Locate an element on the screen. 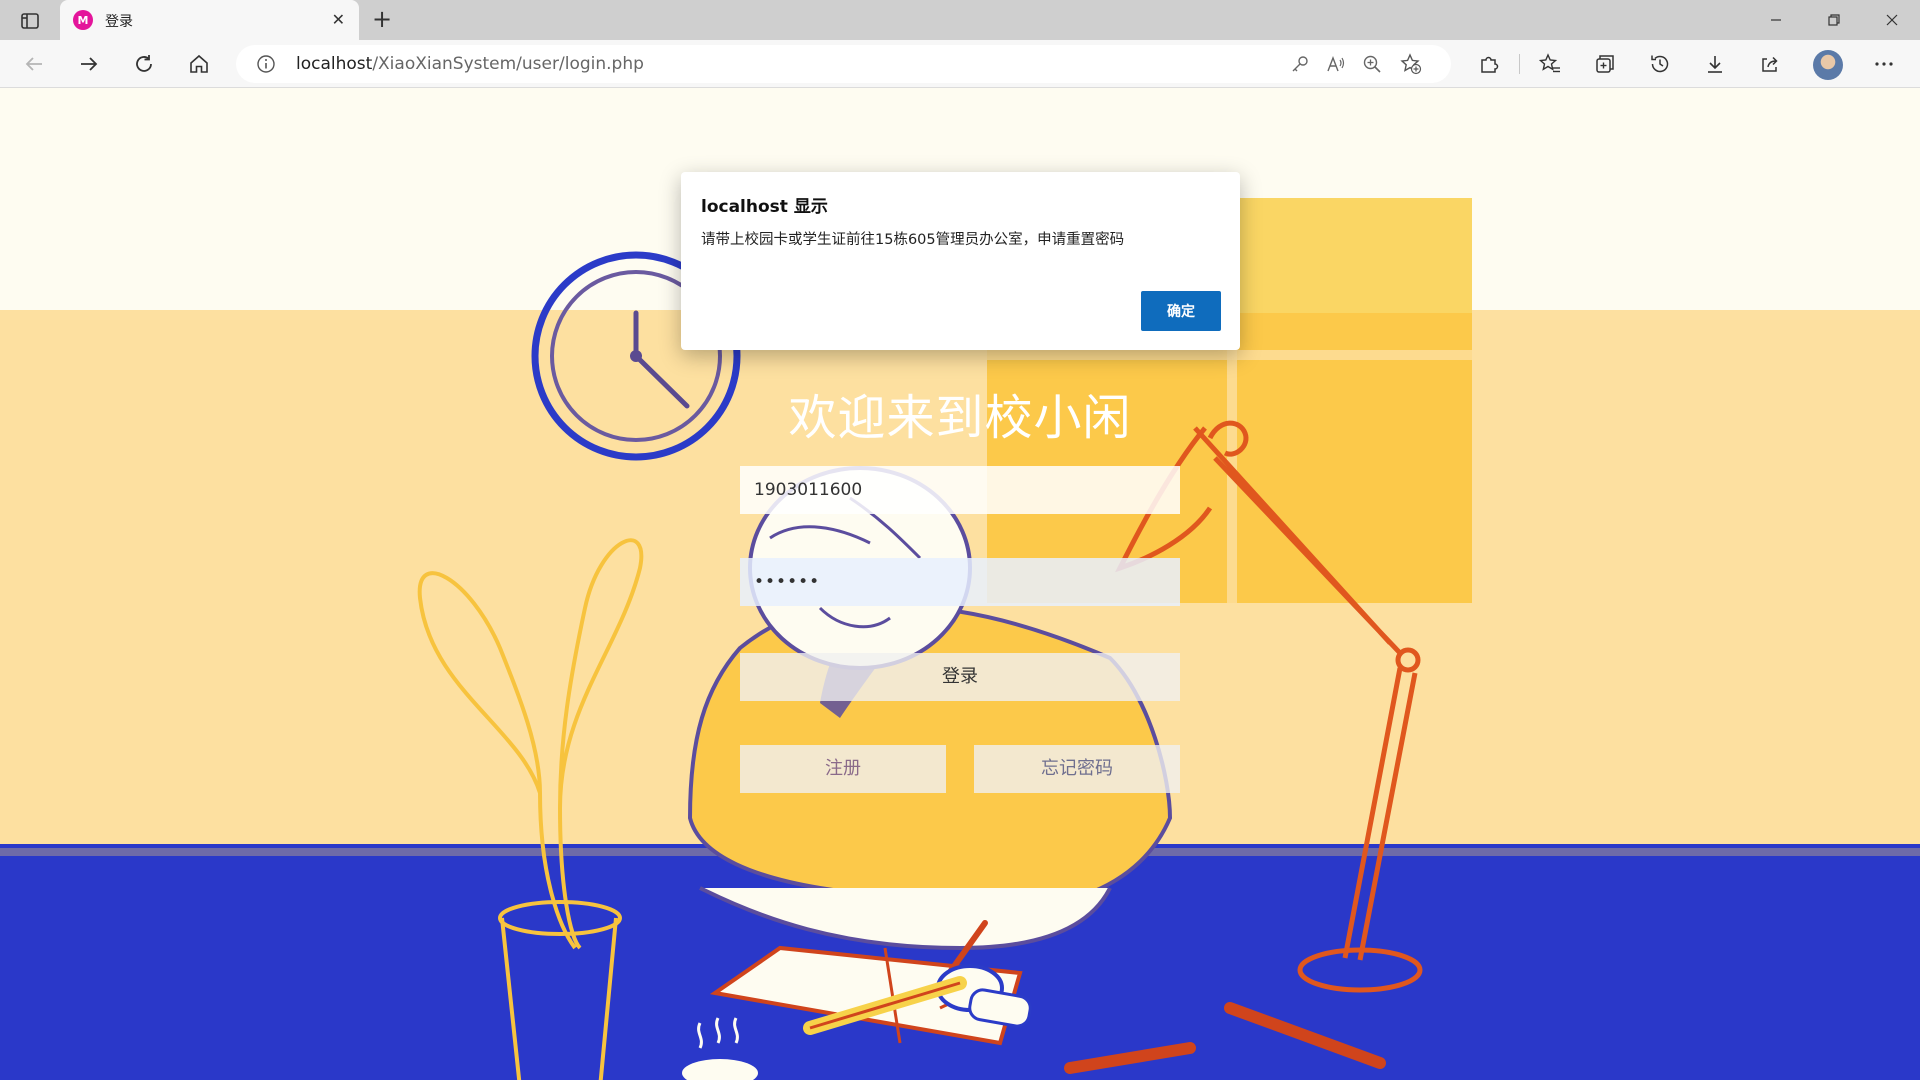 This screenshot has width=1920, height=1080. register-button: 注册 is located at coordinates (843, 769).